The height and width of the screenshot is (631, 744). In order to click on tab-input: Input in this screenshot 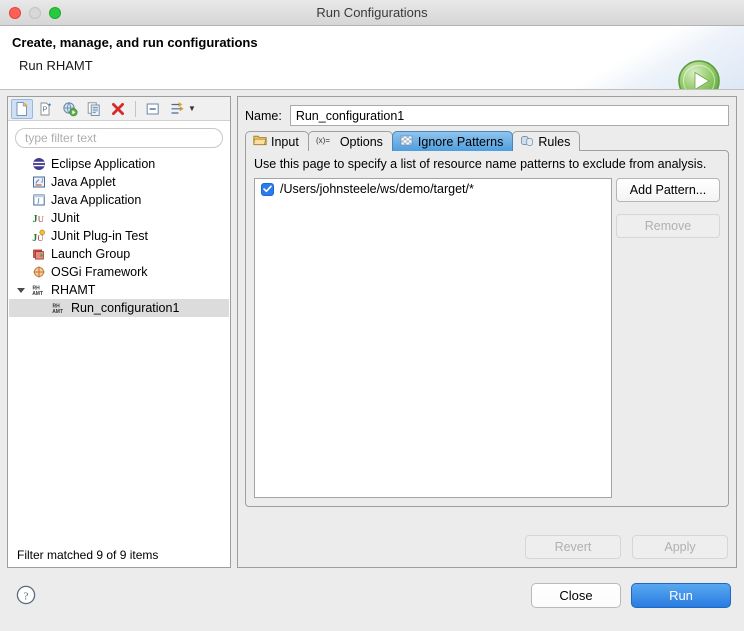, I will do `click(277, 141)`.